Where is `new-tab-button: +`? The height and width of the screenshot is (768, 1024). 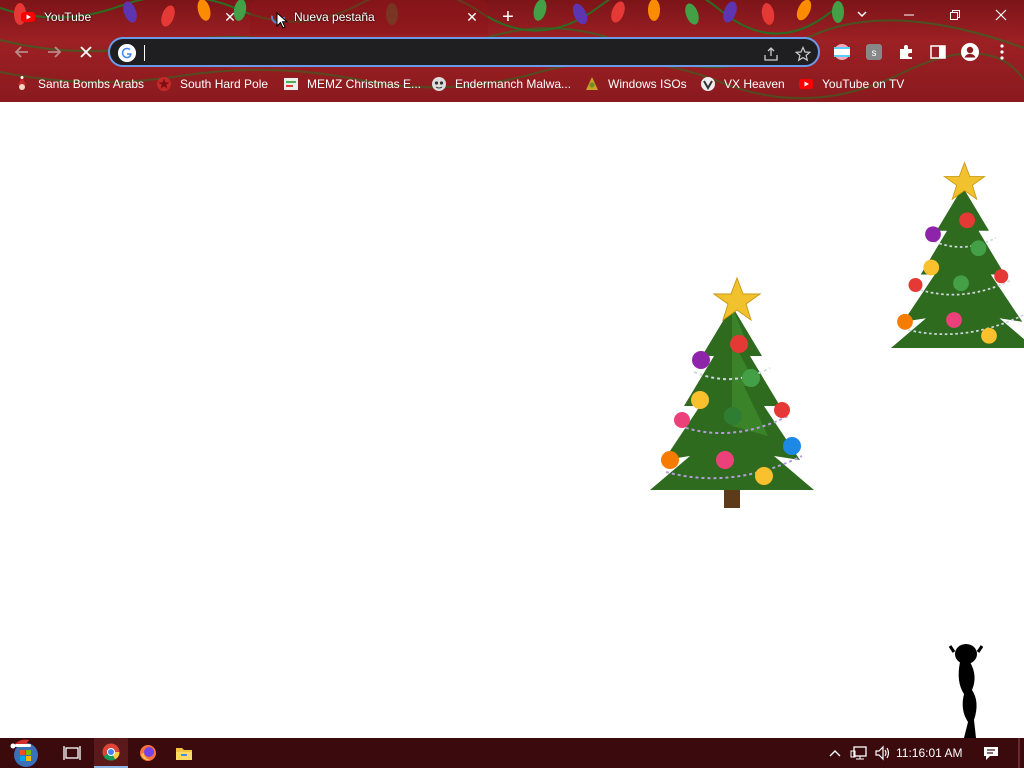 new-tab-button: + is located at coordinates (508, 17).